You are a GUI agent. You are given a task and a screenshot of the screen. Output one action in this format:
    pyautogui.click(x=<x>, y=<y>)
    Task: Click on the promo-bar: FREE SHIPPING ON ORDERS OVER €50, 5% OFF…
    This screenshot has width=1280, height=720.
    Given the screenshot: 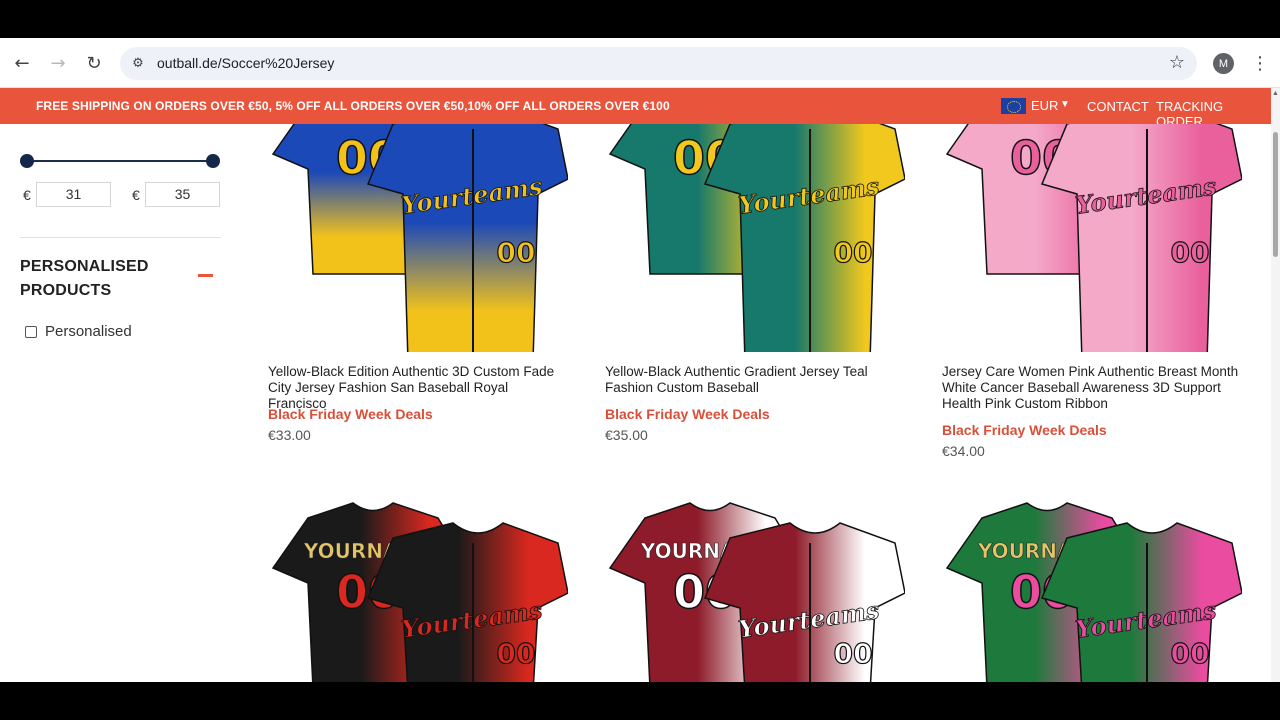 What is the action you would take?
    pyautogui.click(x=635, y=108)
    